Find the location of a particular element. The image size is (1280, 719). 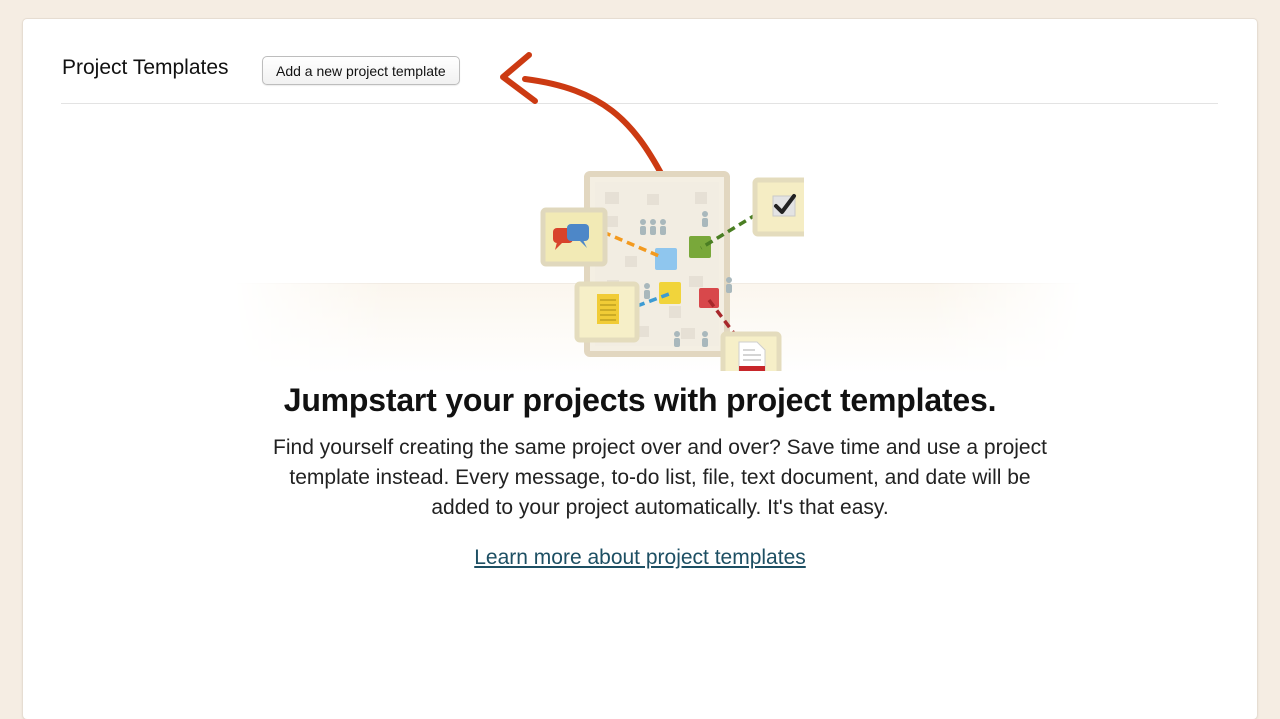

file-icon is located at coordinates (751, 351).